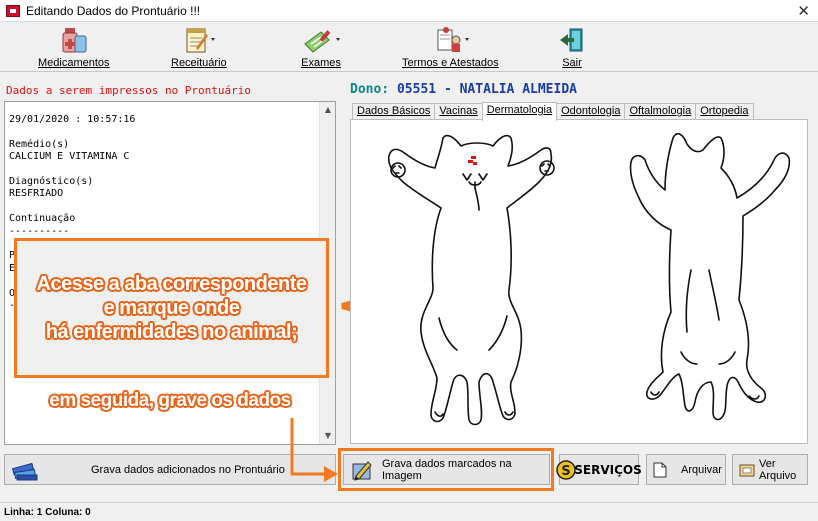 This screenshot has width=818, height=521. Describe the element at coordinates (321, 40) in the screenshot. I see `exam-icon` at that location.